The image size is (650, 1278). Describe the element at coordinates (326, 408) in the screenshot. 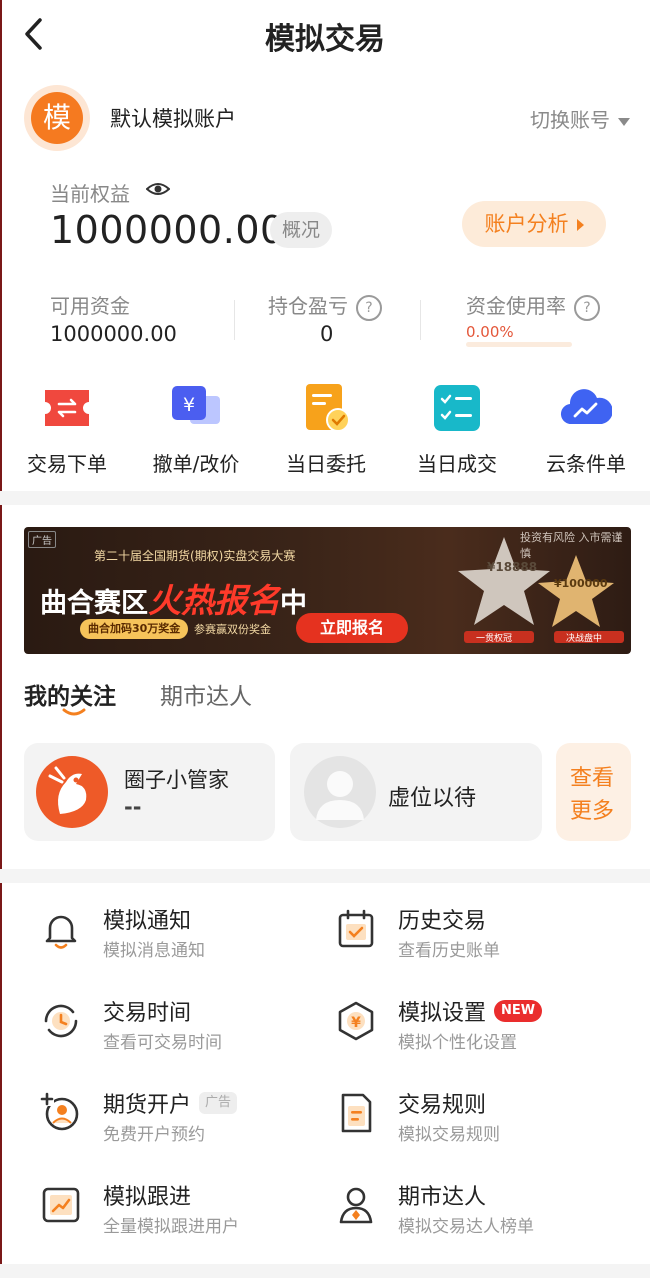

I see `daily-orders-icon` at that location.